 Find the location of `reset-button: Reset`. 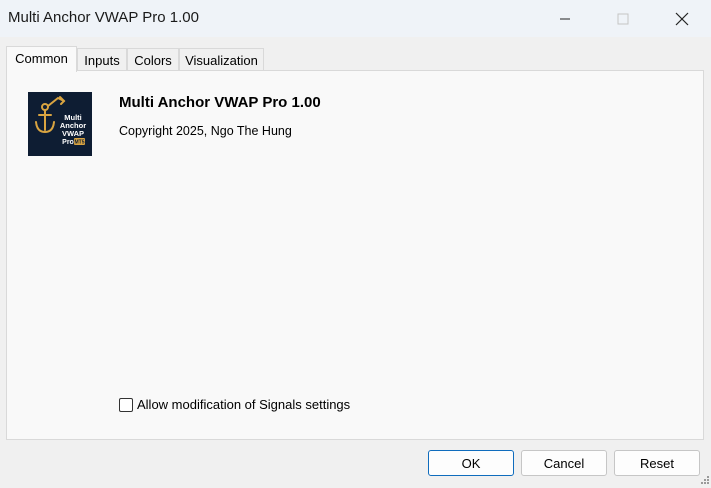

reset-button: Reset is located at coordinates (657, 463).